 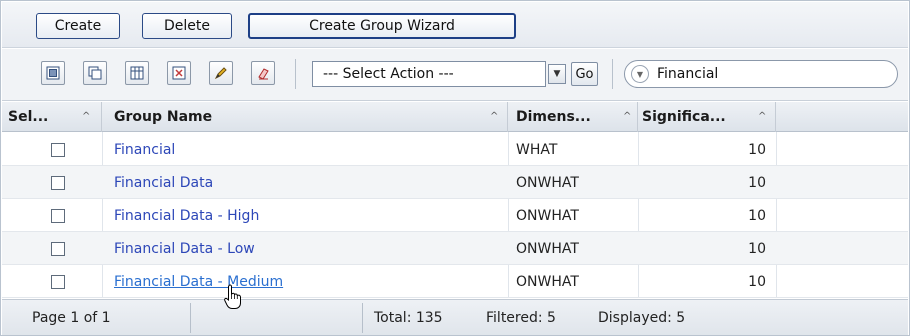 I want to click on table-row: Financial Data - Medium ONWHAT 10, so click(x=455, y=281).